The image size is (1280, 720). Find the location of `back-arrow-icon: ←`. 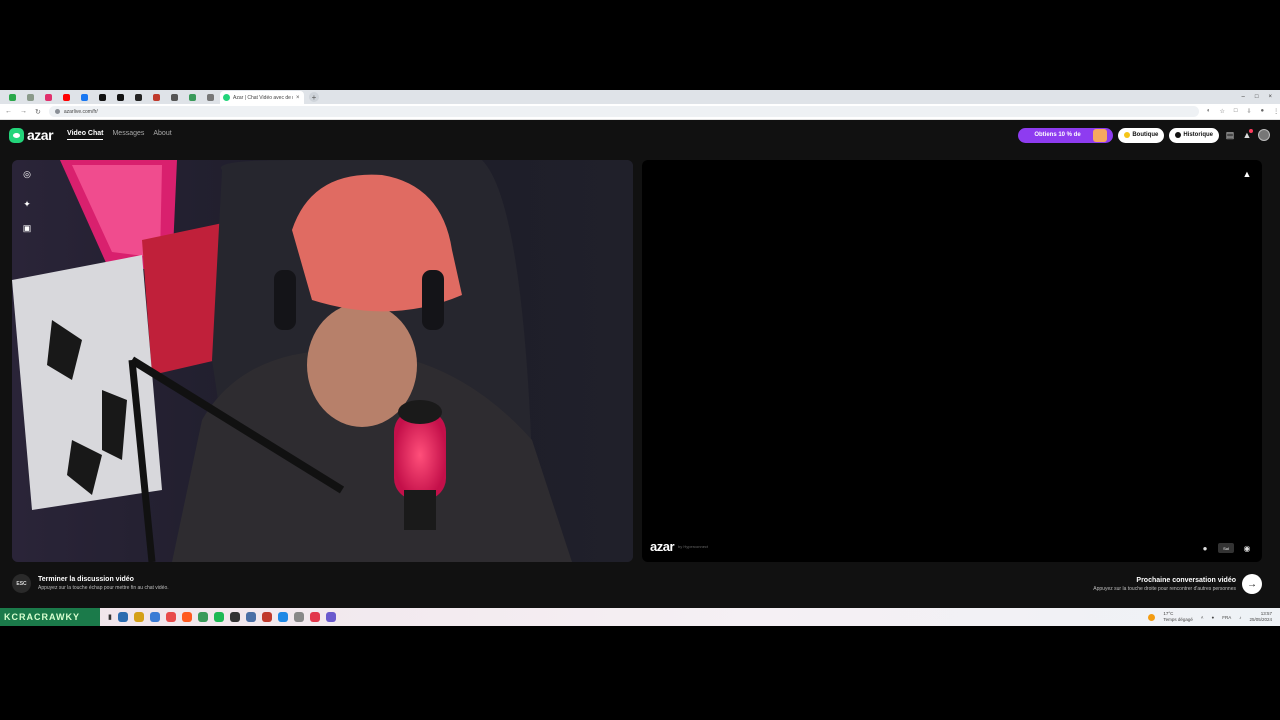

back-arrow-icon: ← is located at coordinates (8, 111).